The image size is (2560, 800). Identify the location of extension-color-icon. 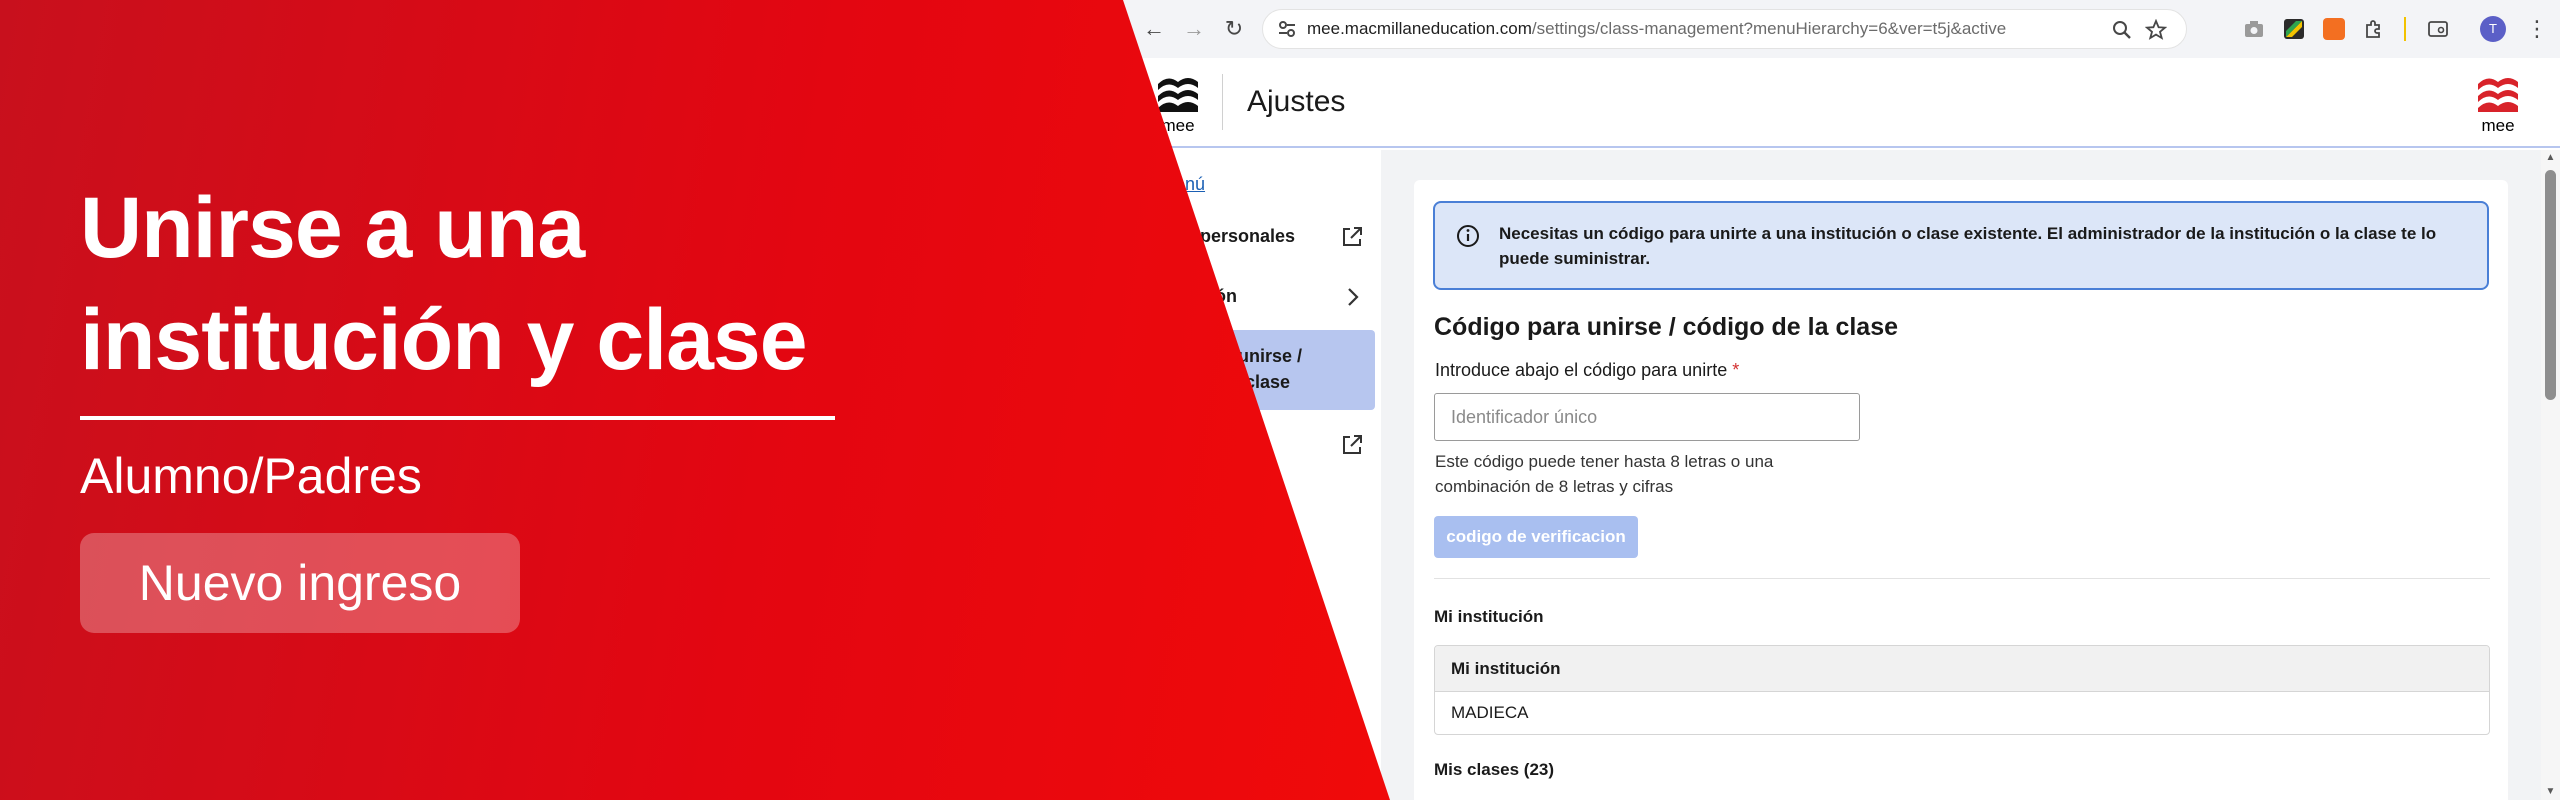
(2294, 29).